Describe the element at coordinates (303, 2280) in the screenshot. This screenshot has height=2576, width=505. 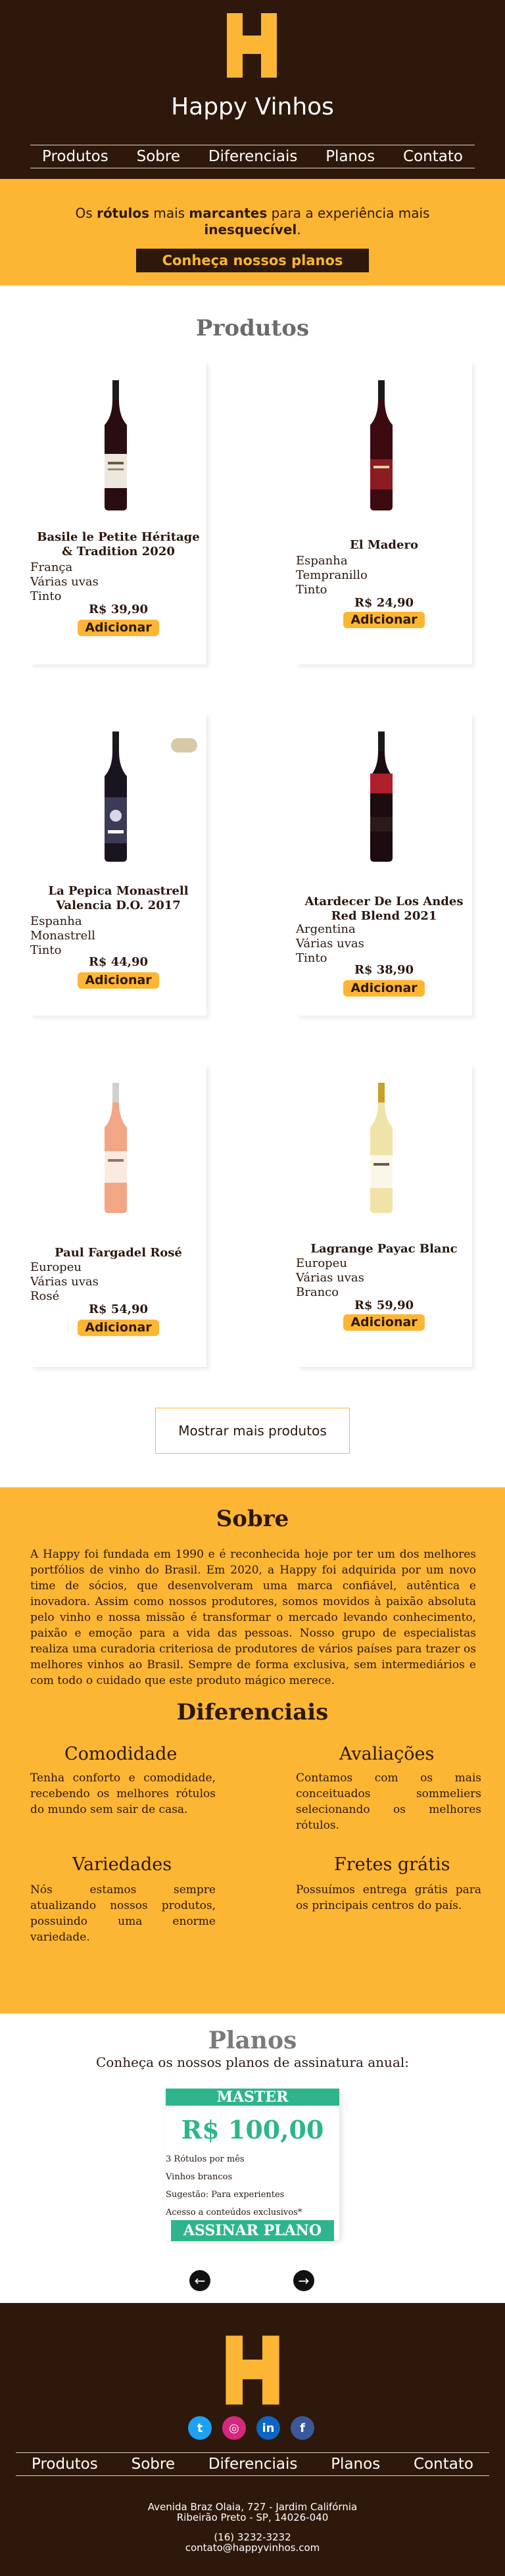
I see `arrow-right-icon: →` at that location.